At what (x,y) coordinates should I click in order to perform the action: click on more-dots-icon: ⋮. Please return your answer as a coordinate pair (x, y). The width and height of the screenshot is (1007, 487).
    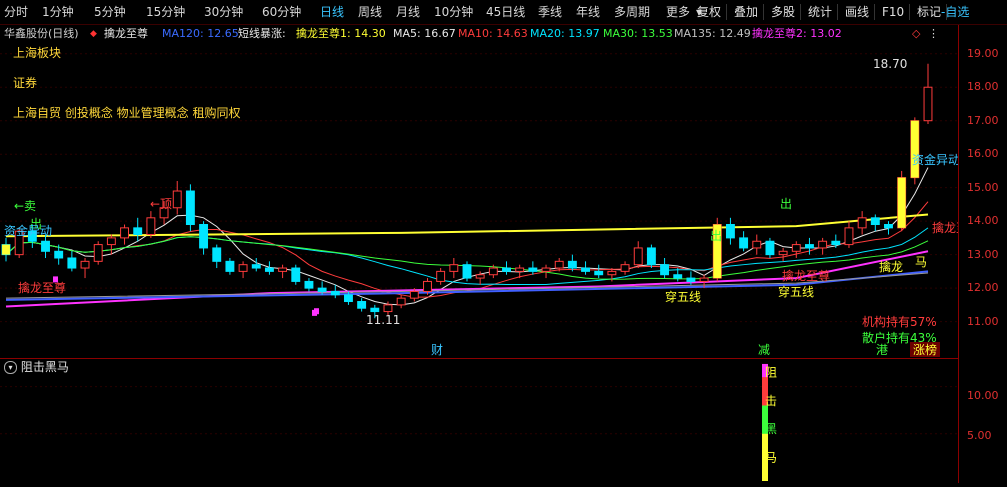
    Looking at the image, I should click on (933, 34).